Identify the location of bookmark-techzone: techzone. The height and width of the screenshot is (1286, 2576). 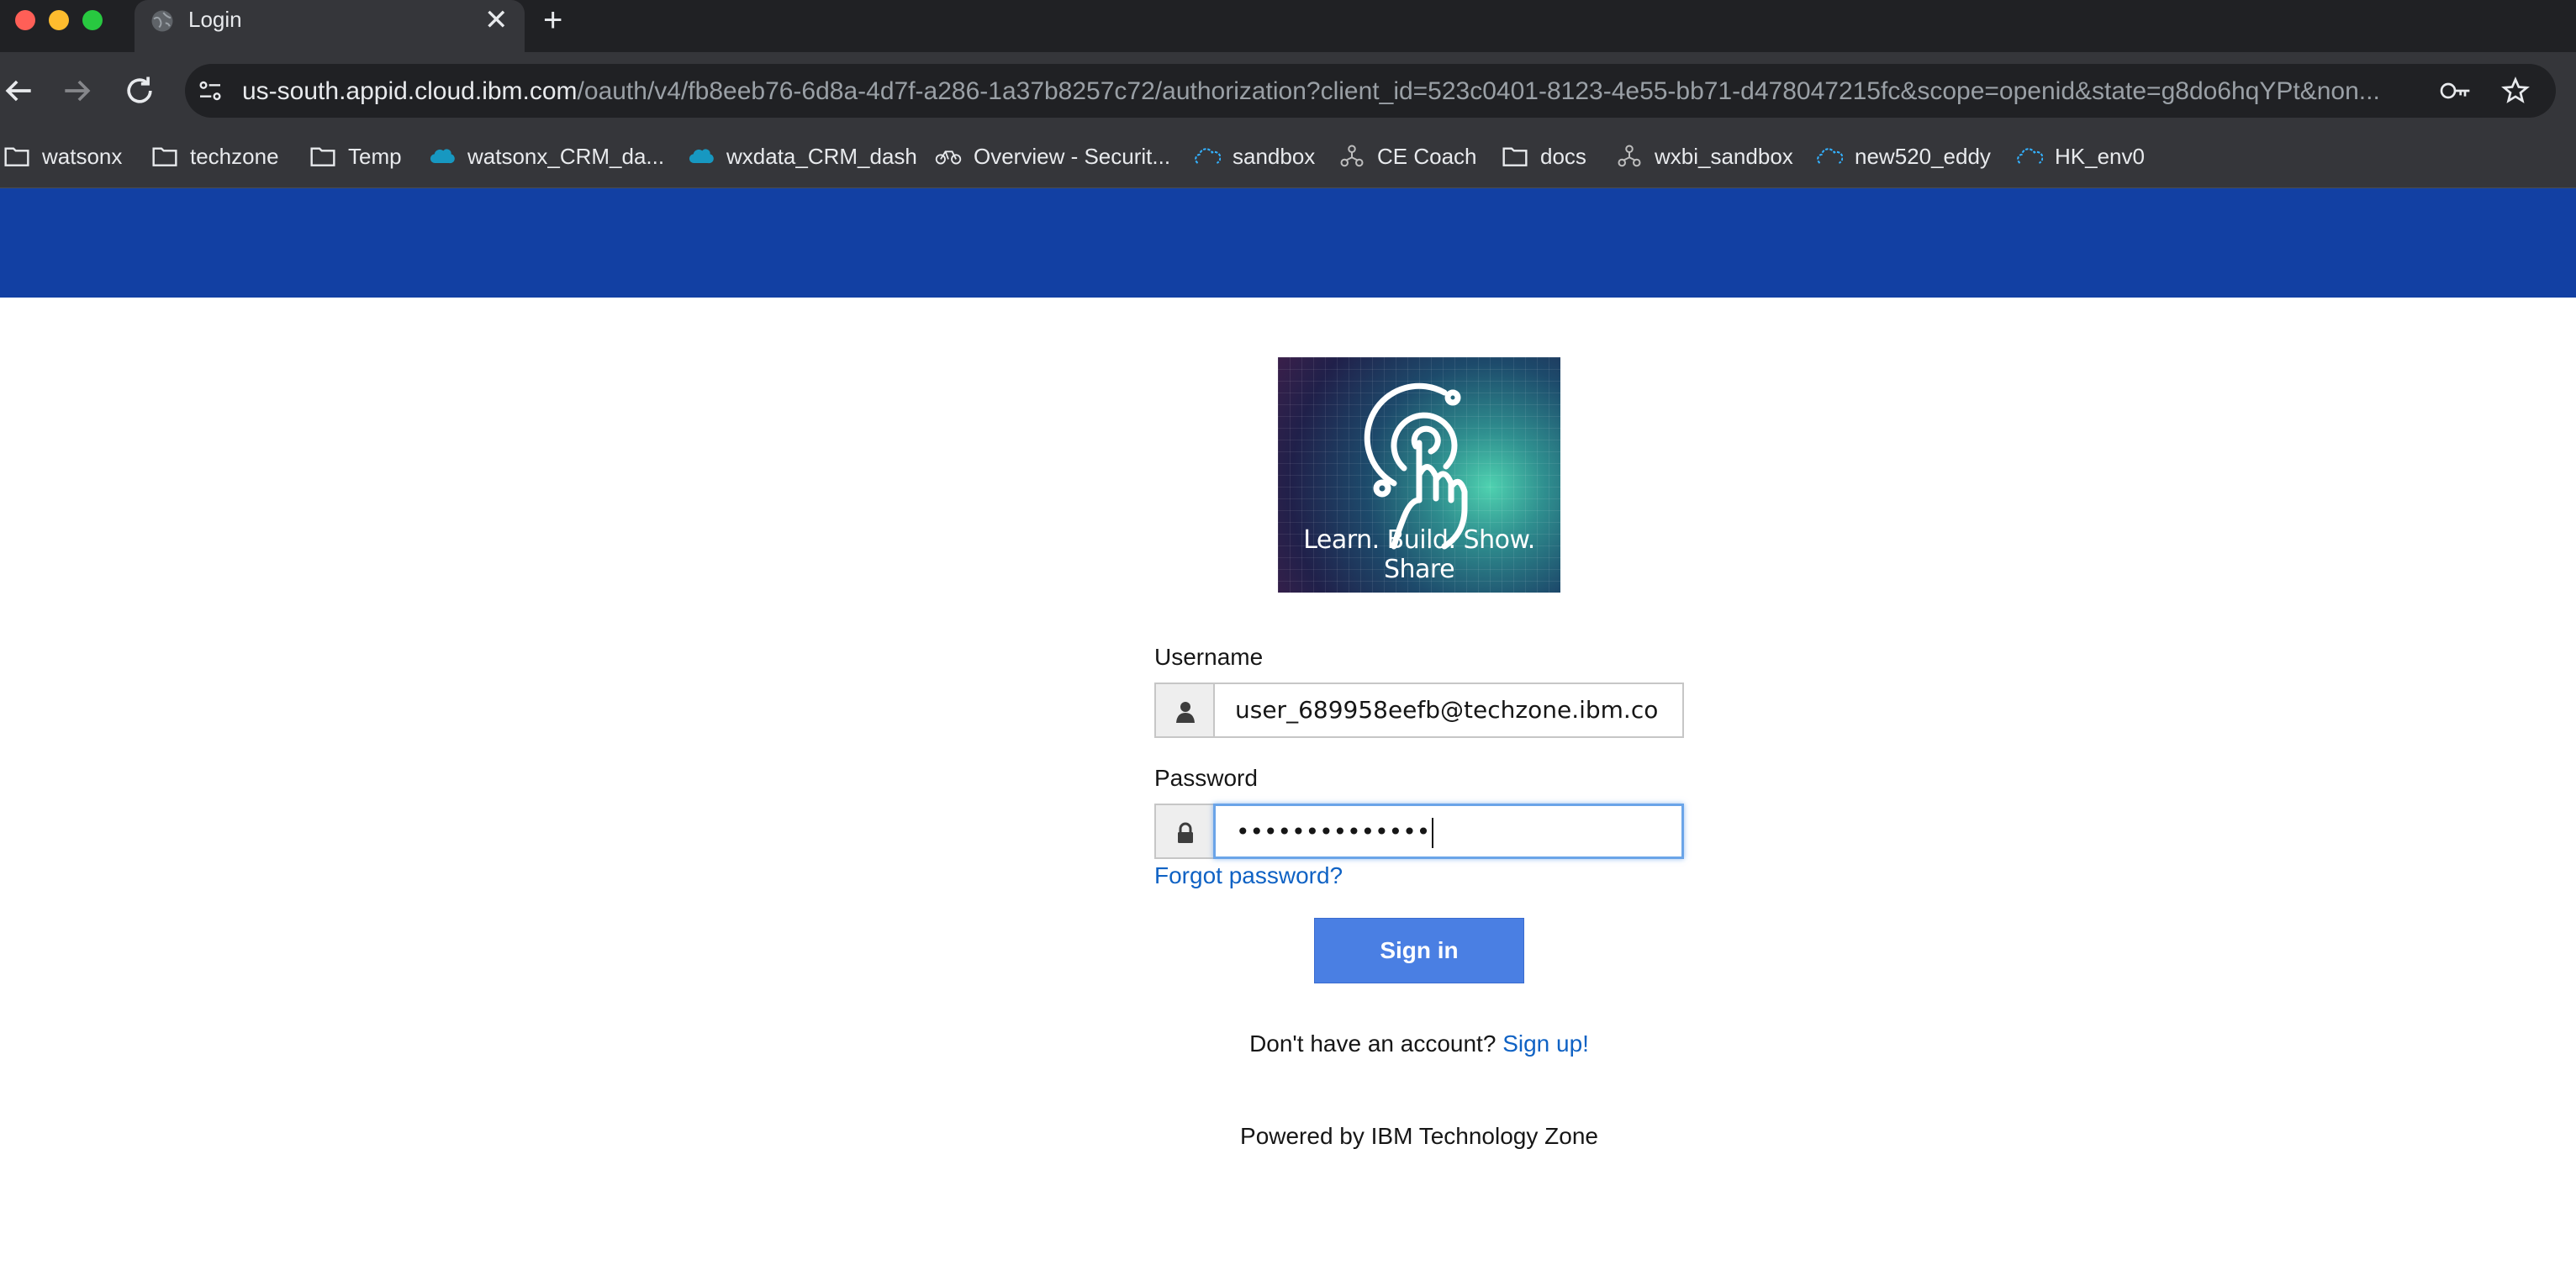
(215, 156).